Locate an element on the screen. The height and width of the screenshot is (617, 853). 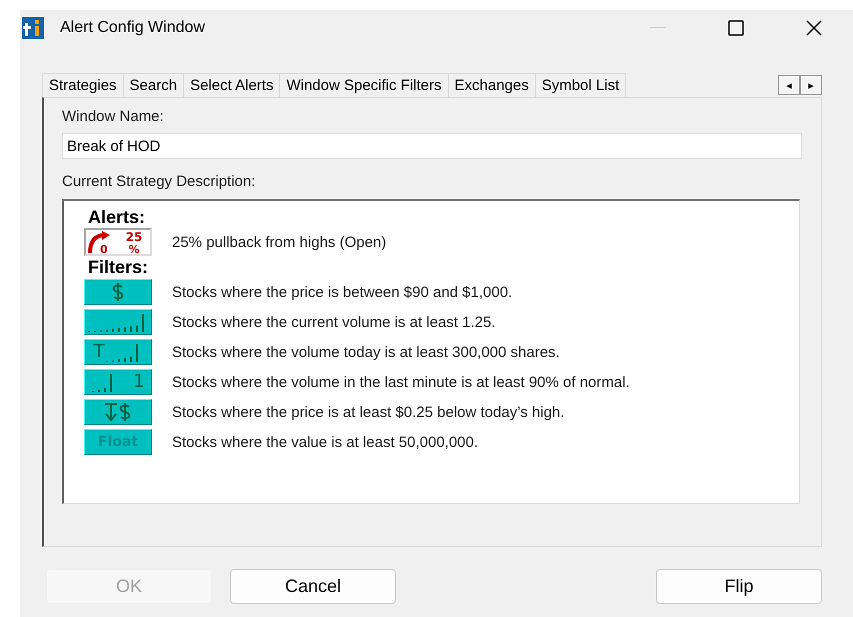
scroll-left-button: ◂ is located at coordinates (789, 85).